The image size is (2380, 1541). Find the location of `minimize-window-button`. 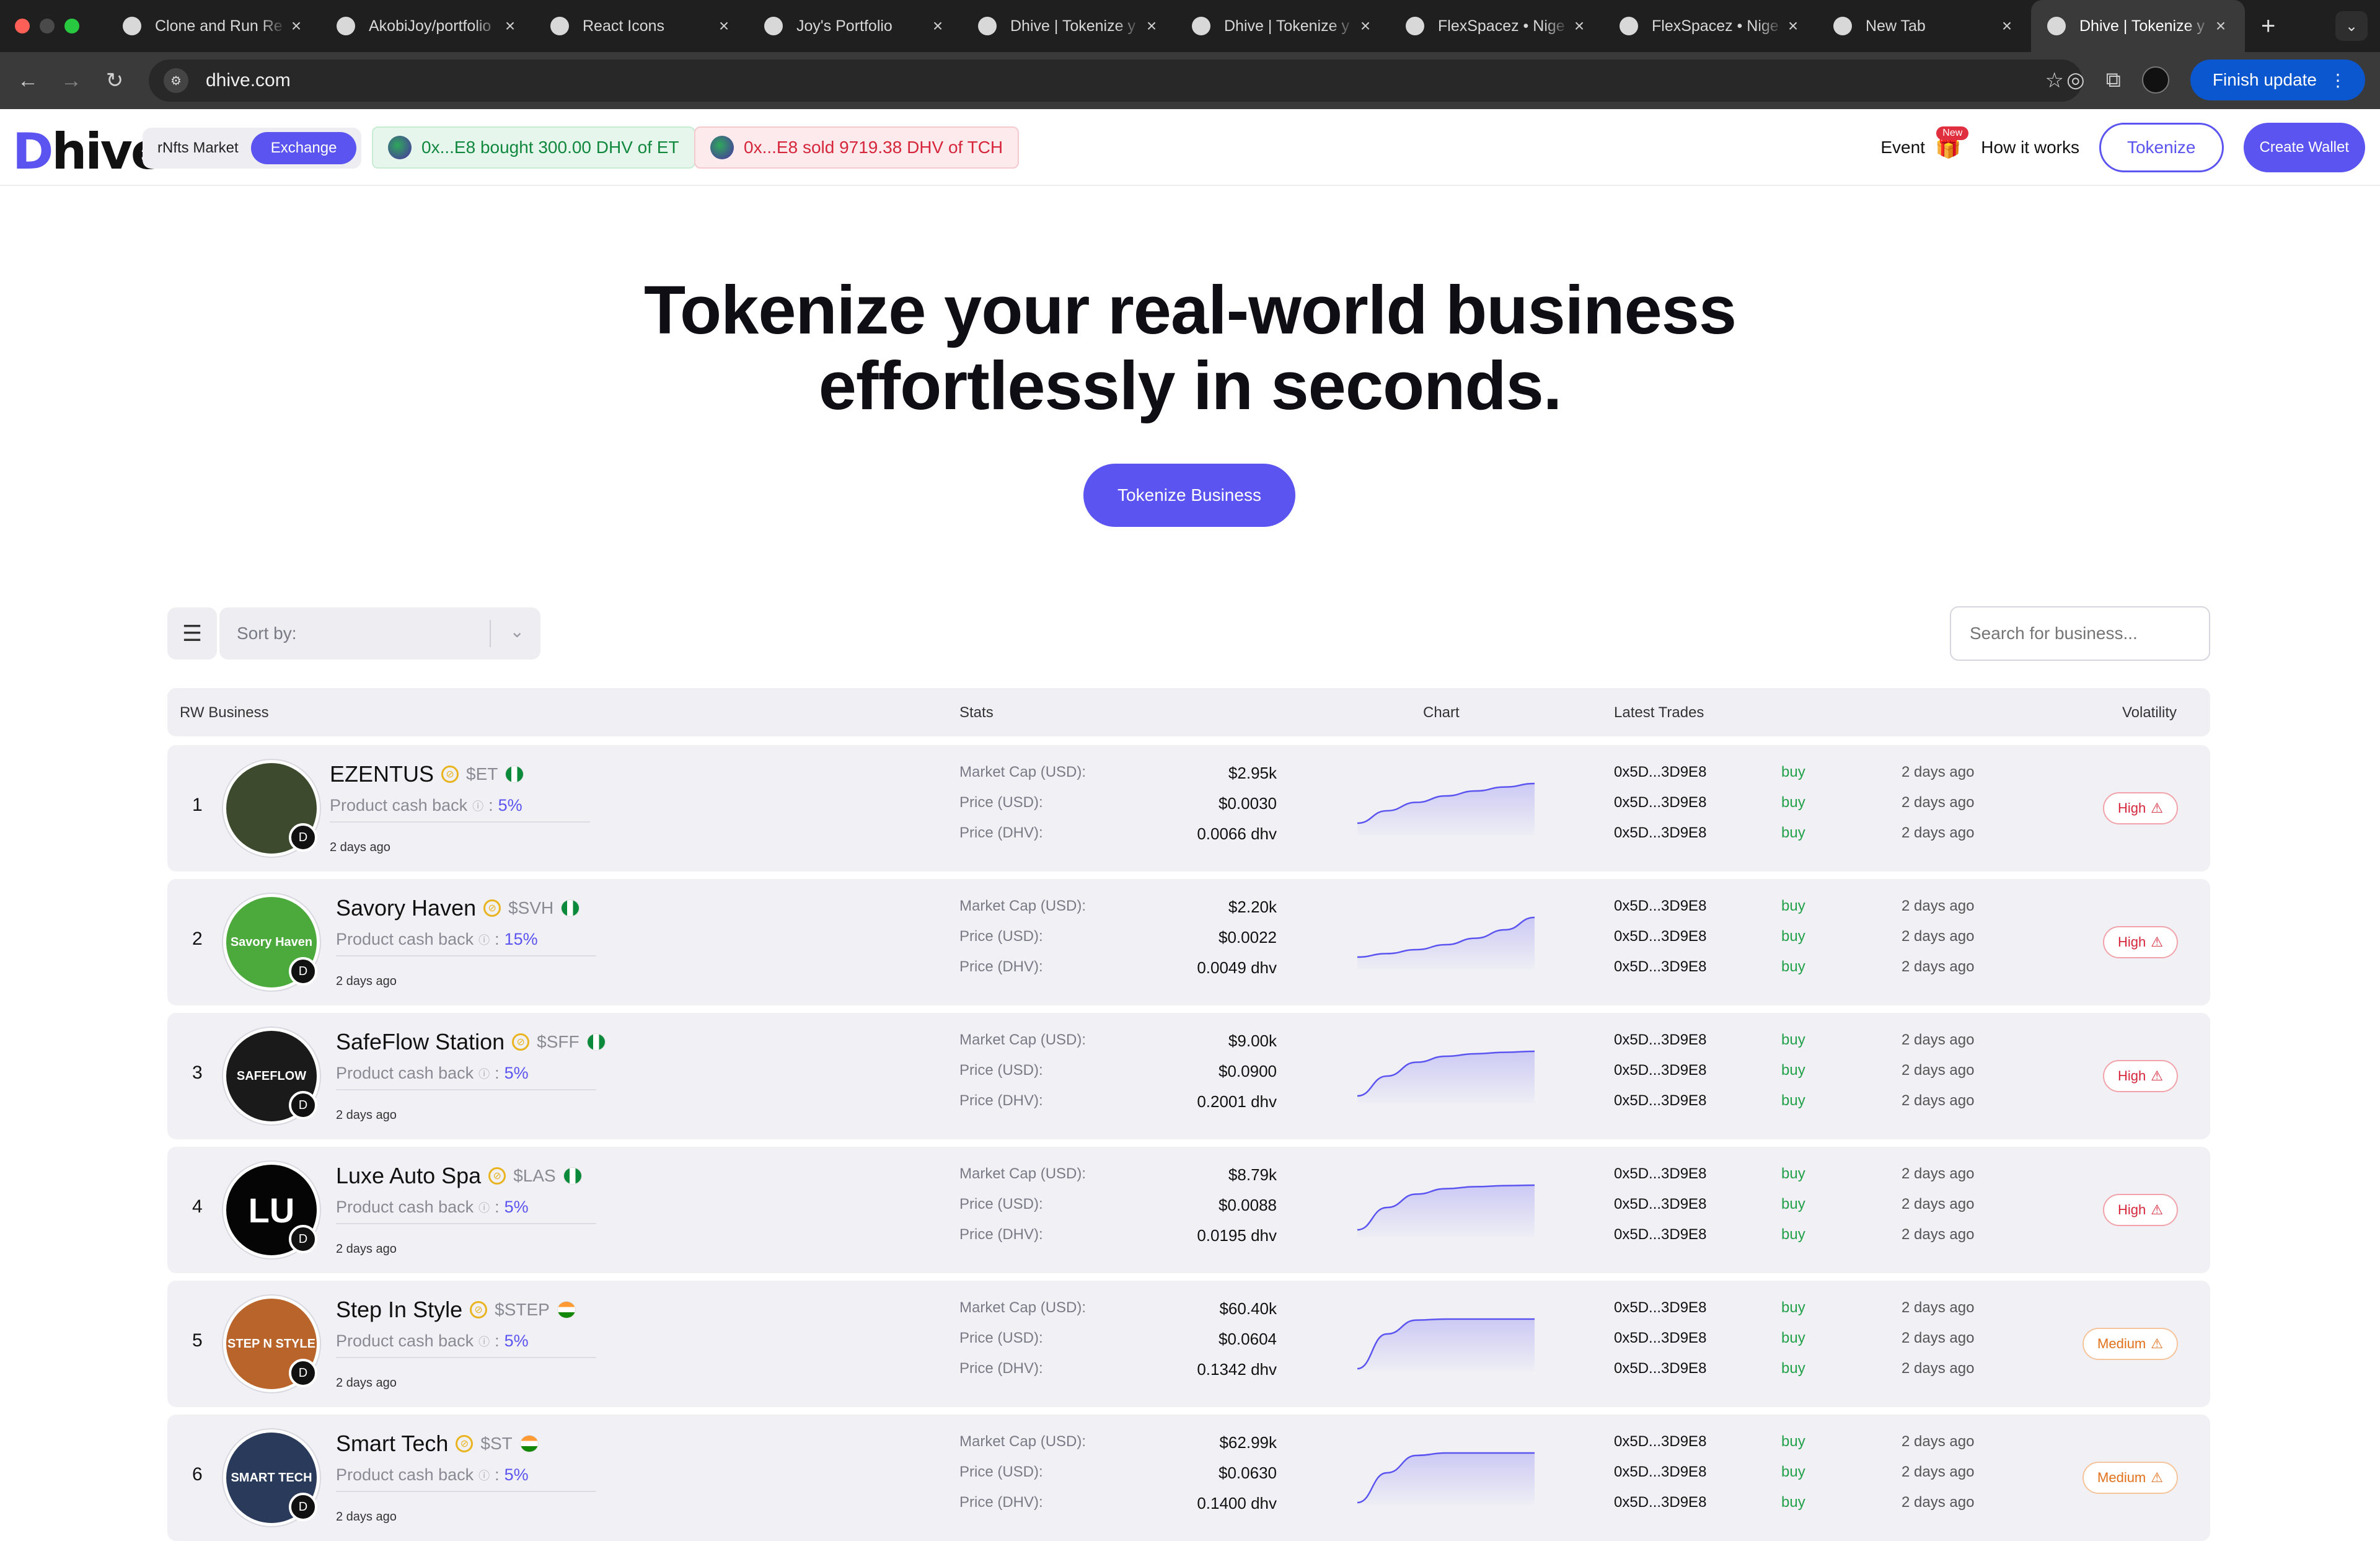

minimize-window-button is located at coordinates (47, 26).